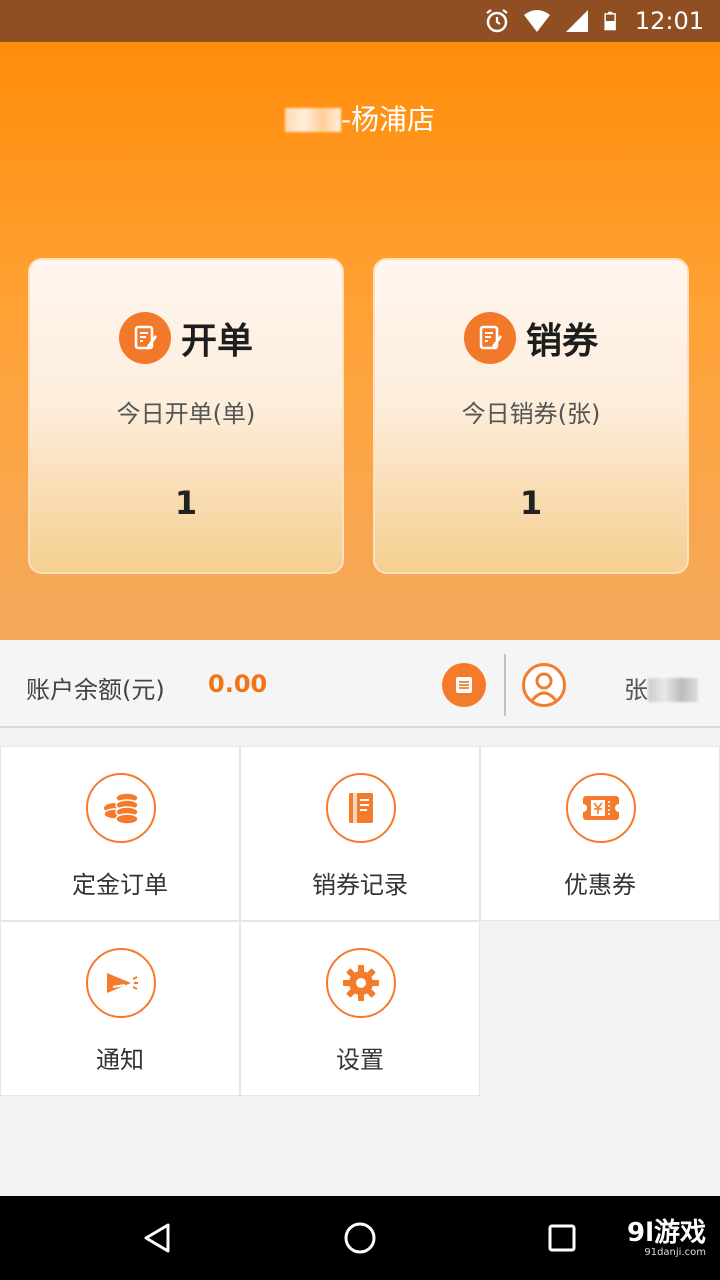 This screenshot has height=1280, width=720. I want to click on menu-item-label: 销券记录, so click(360, 885).